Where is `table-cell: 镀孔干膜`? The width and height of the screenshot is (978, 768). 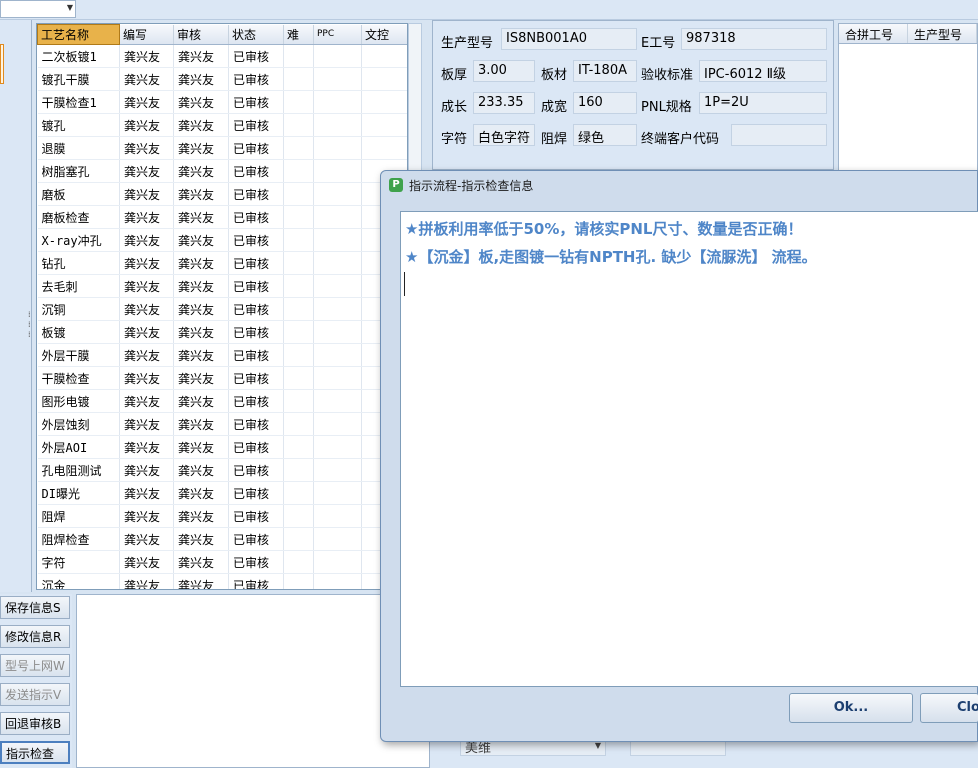 table-cell: 镀孔干膜 is located at coordinates (78, 79).